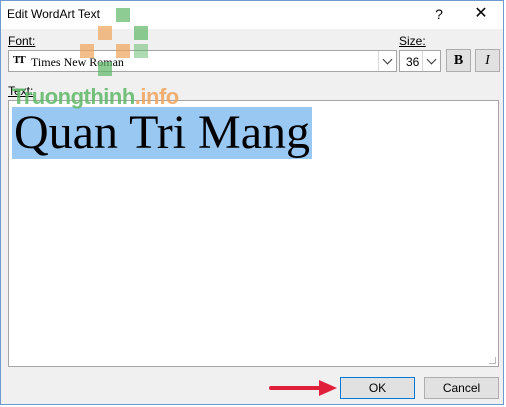 Image resolution: width=506 pixels, height=407 pixels. I want to click on italic-button: I, so click(487, 60).